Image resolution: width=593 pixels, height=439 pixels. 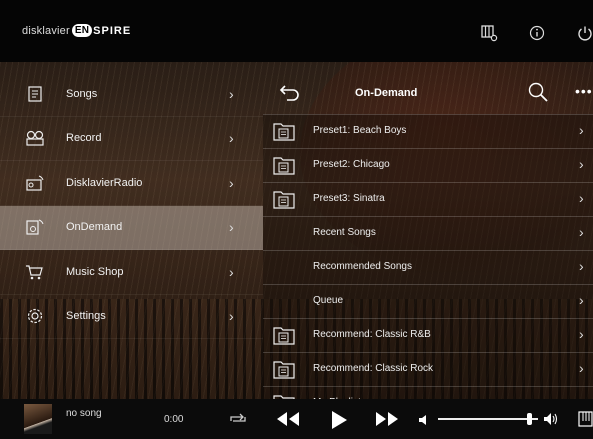 I want to click on menu-item-label: Settings, so click(x=86, y=316).